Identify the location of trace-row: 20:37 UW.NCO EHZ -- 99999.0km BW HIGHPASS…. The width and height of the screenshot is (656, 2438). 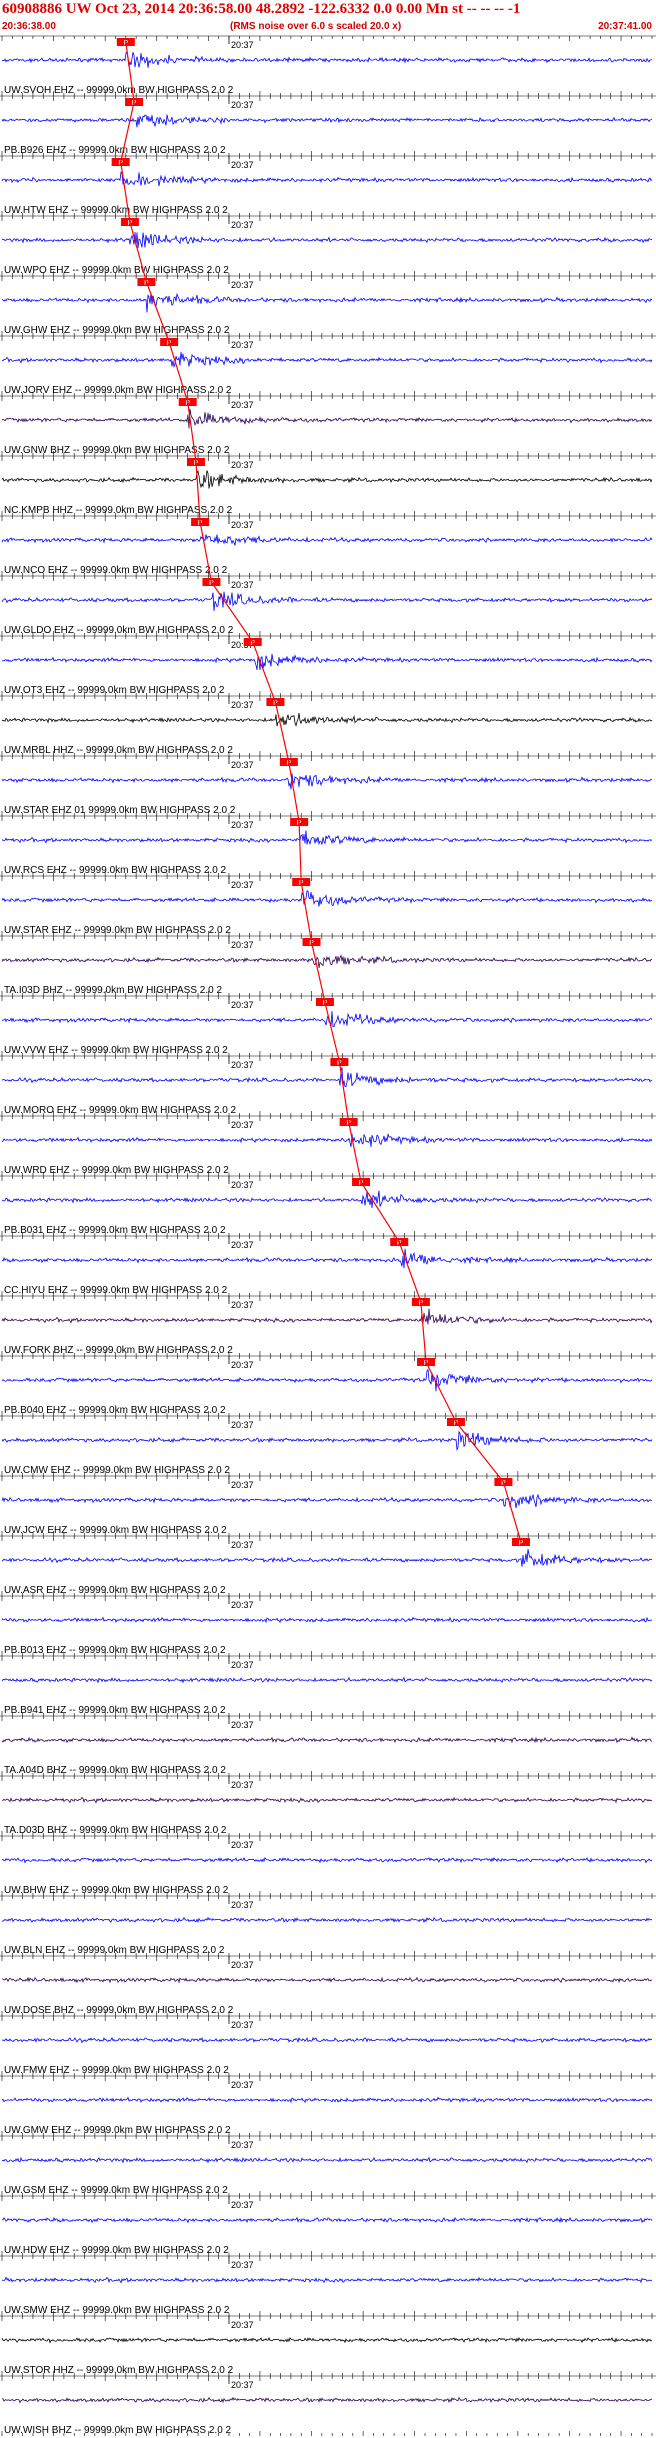
(328, 545).